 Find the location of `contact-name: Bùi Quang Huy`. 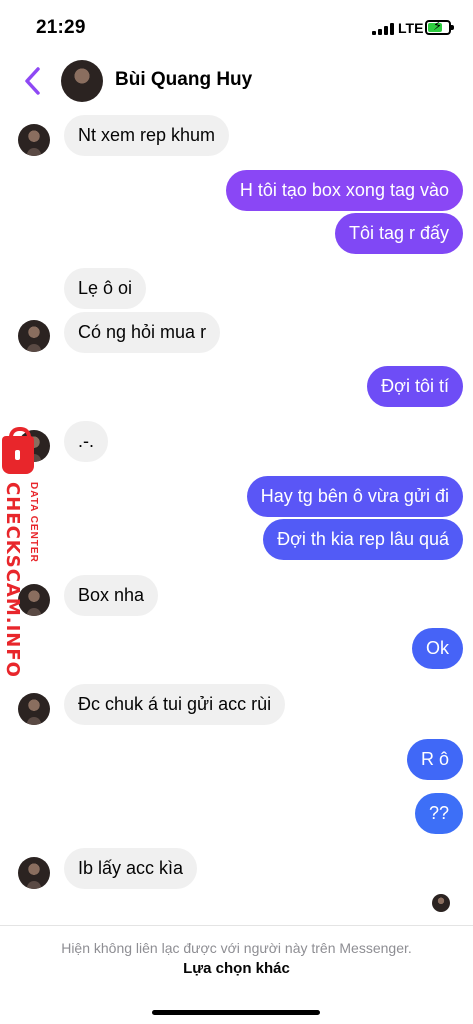

contact-name: Bùi Quang Huy is located at coordinates (183, 80).